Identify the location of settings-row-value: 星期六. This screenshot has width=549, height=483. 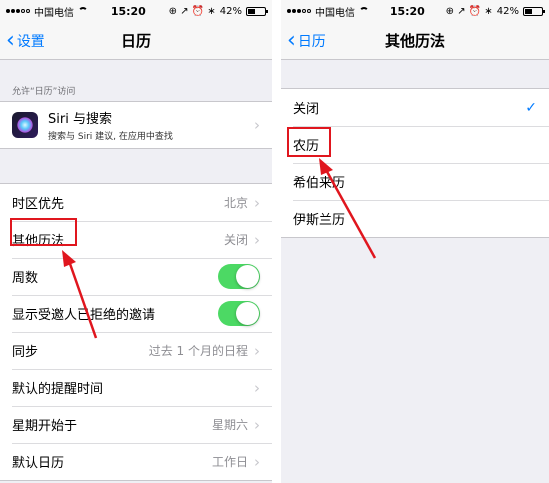
(229, 425).